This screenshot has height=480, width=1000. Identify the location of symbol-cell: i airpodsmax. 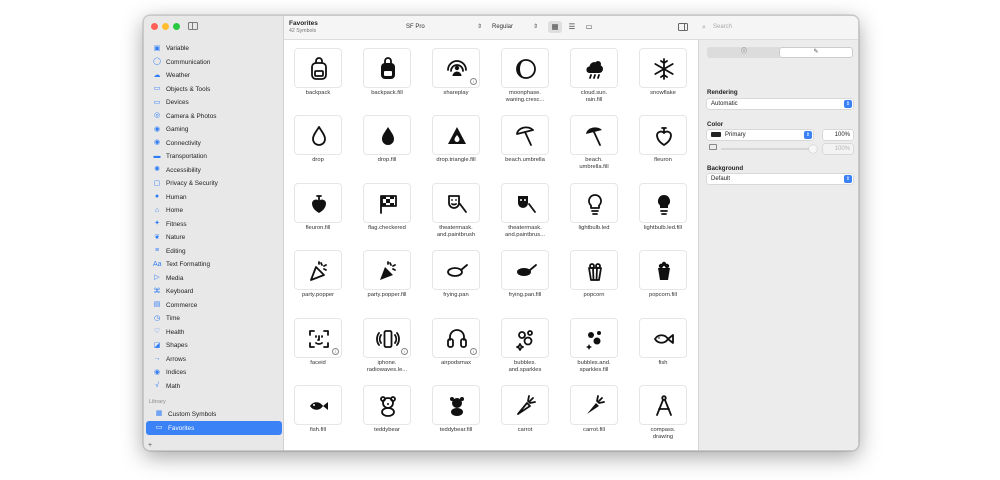
(456, 349).